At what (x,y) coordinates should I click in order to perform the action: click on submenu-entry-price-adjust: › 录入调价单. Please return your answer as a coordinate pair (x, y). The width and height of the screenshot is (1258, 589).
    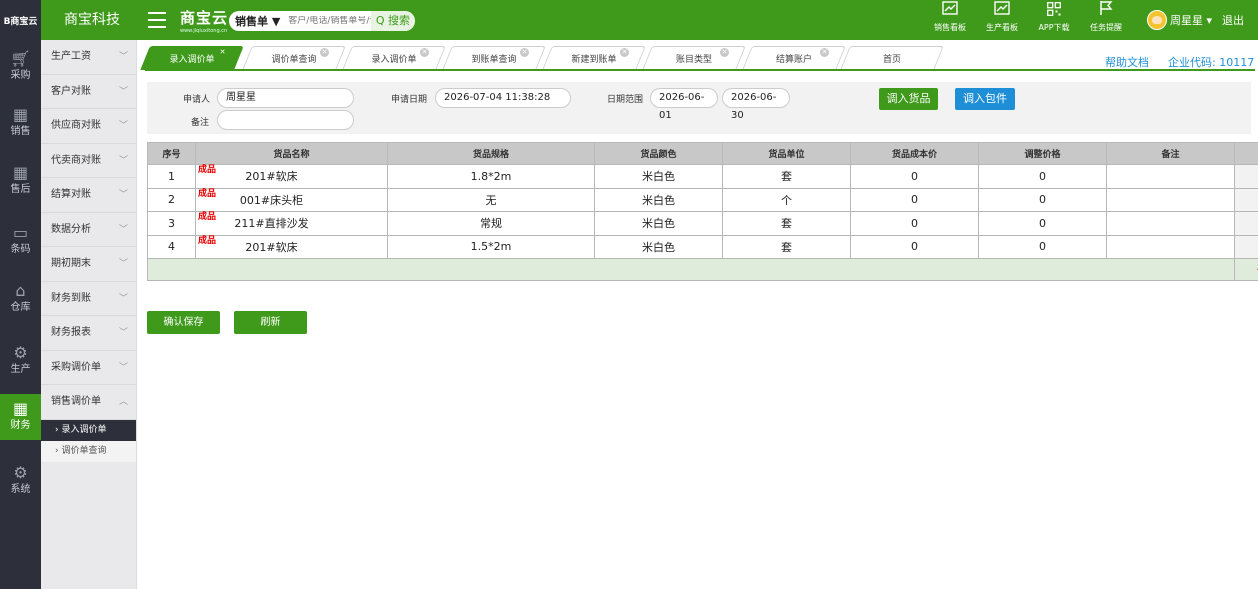
    Looking at the image, I should click on (88, 430).